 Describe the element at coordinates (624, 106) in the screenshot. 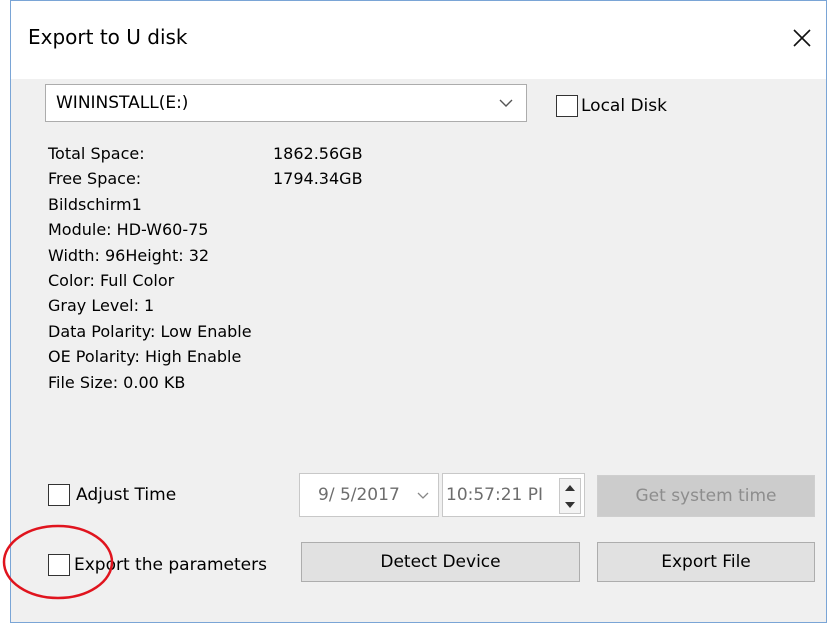

I see `local-disk-label: Local Disk` at that location.